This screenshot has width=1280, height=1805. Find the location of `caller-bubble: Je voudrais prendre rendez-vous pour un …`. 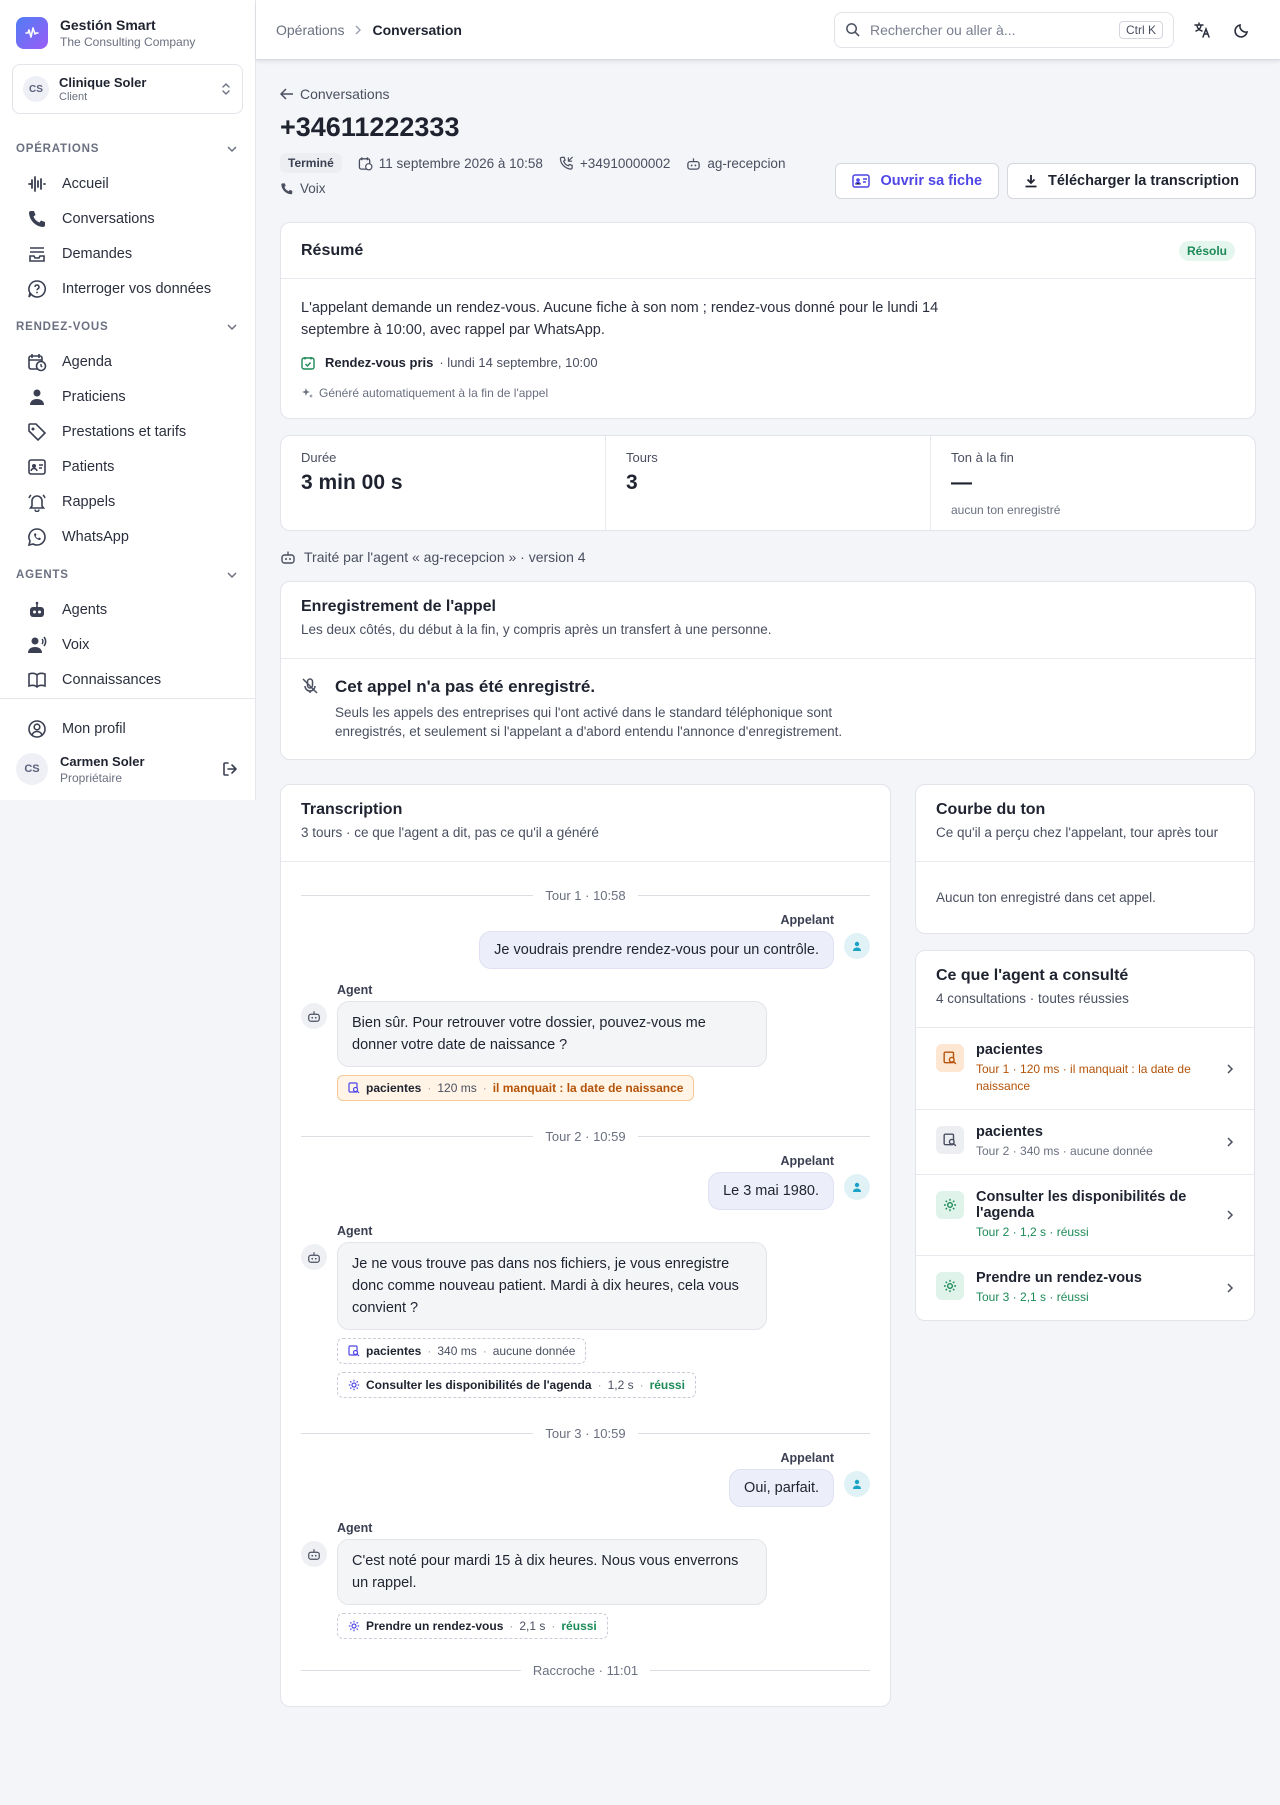

caller-bubble: Je voudrais prendre rendez-vous pour un … is located at coordinates (656, 950).